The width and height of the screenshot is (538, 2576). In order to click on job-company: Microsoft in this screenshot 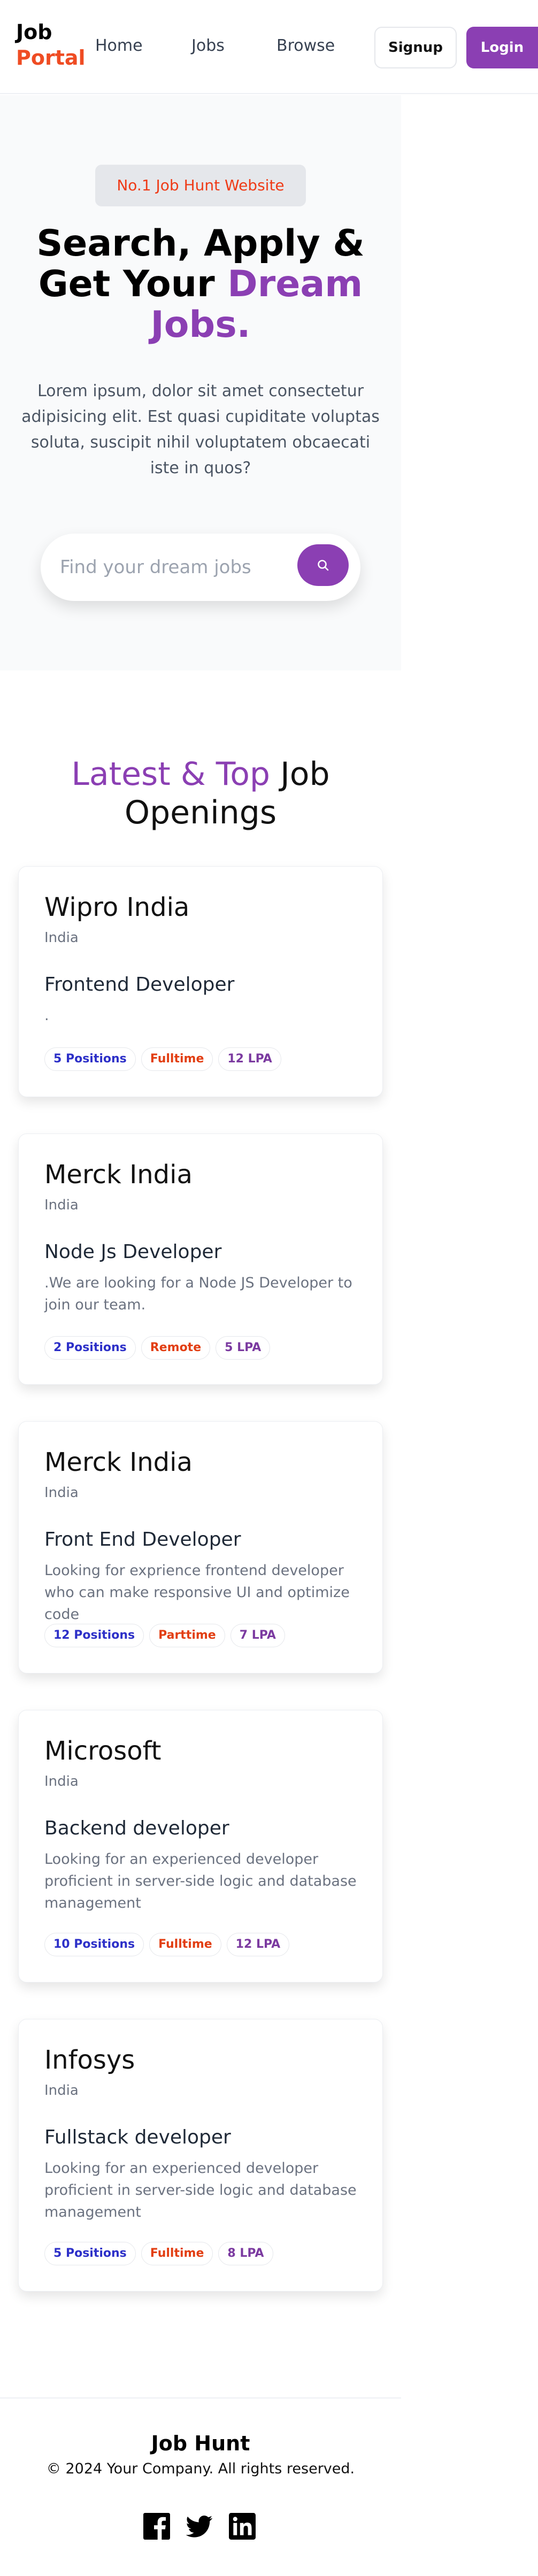, I will do `click(103, 1751)`.